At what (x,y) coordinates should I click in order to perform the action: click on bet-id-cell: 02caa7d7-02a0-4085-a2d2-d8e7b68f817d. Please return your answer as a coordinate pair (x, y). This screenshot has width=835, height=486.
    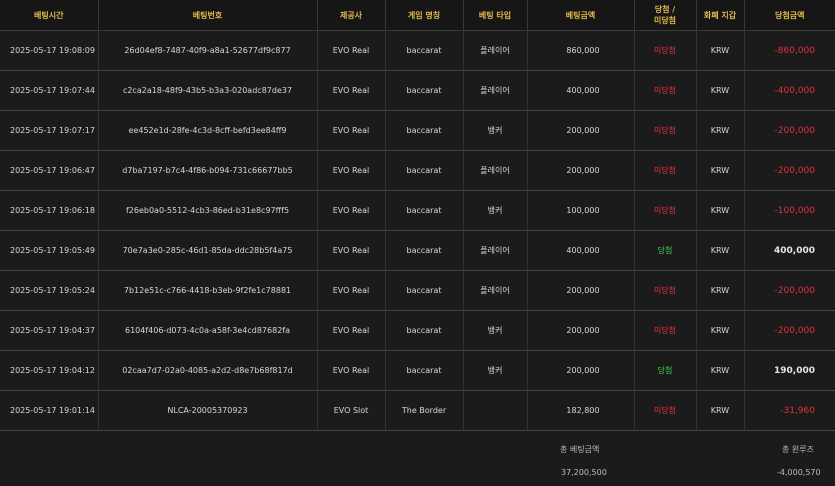
    Looking at the image, I should click on (208, 370).